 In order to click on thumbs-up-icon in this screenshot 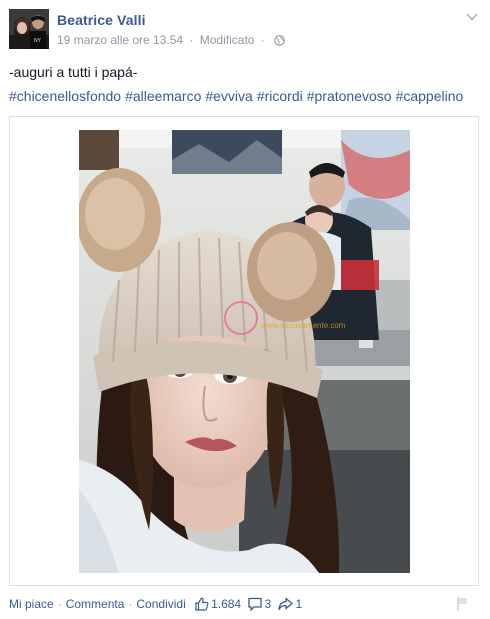, I will do `click(202, 604)`.